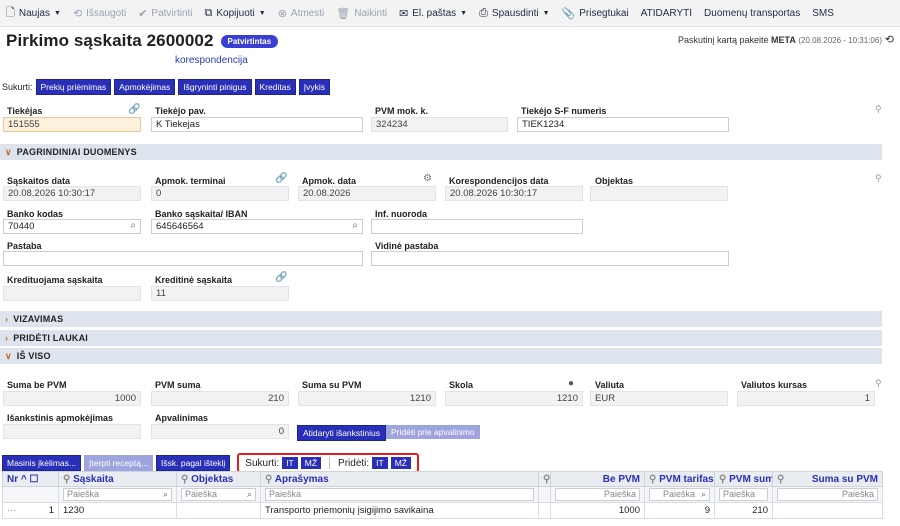 The width and height of the screenshot is (900, 526). What do you see at coordinates (142, 41) in the screenshot?
I see `title-row: Pirkimo sąskaita 2600002 Patvirtintas` at bounding box center [142, 41].